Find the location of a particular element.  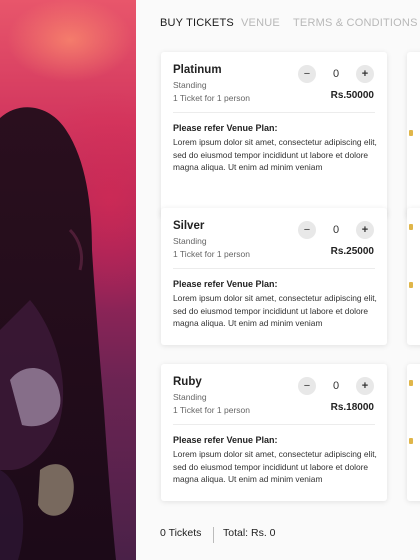

ticket-name: Ruby is located at coordinates (187, 382).